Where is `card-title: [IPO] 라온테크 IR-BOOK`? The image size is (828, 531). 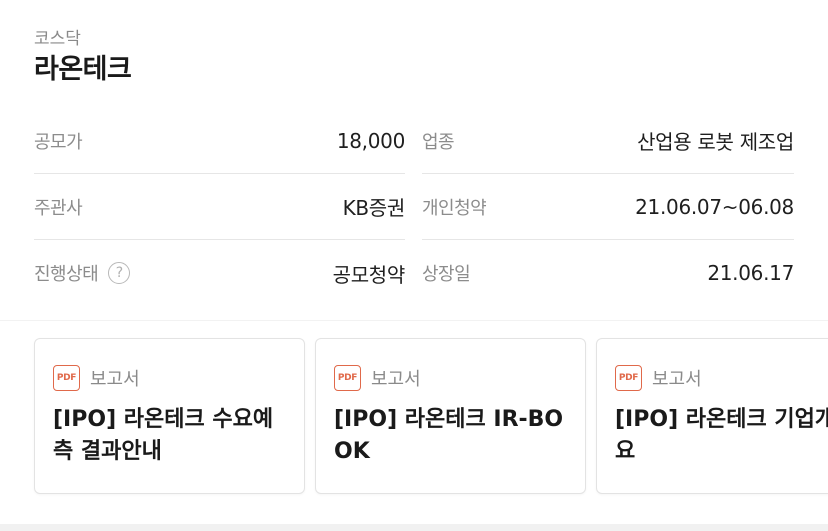
card-title: [IPO] 라온테크 IR-BOOK is located at coordinates (449, 435).